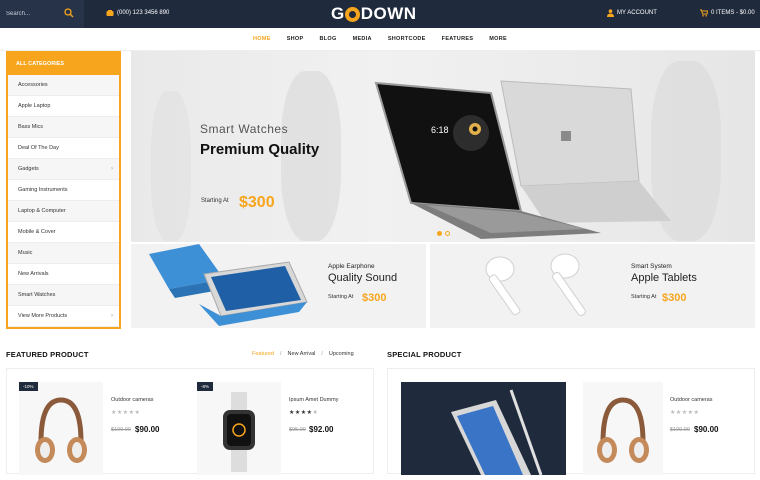 This screenshot has width=760, height=480. Describe the element at coordinates (301, 413) in the screenshot. I see `rating-stars-filled: ★★★★` at that location.